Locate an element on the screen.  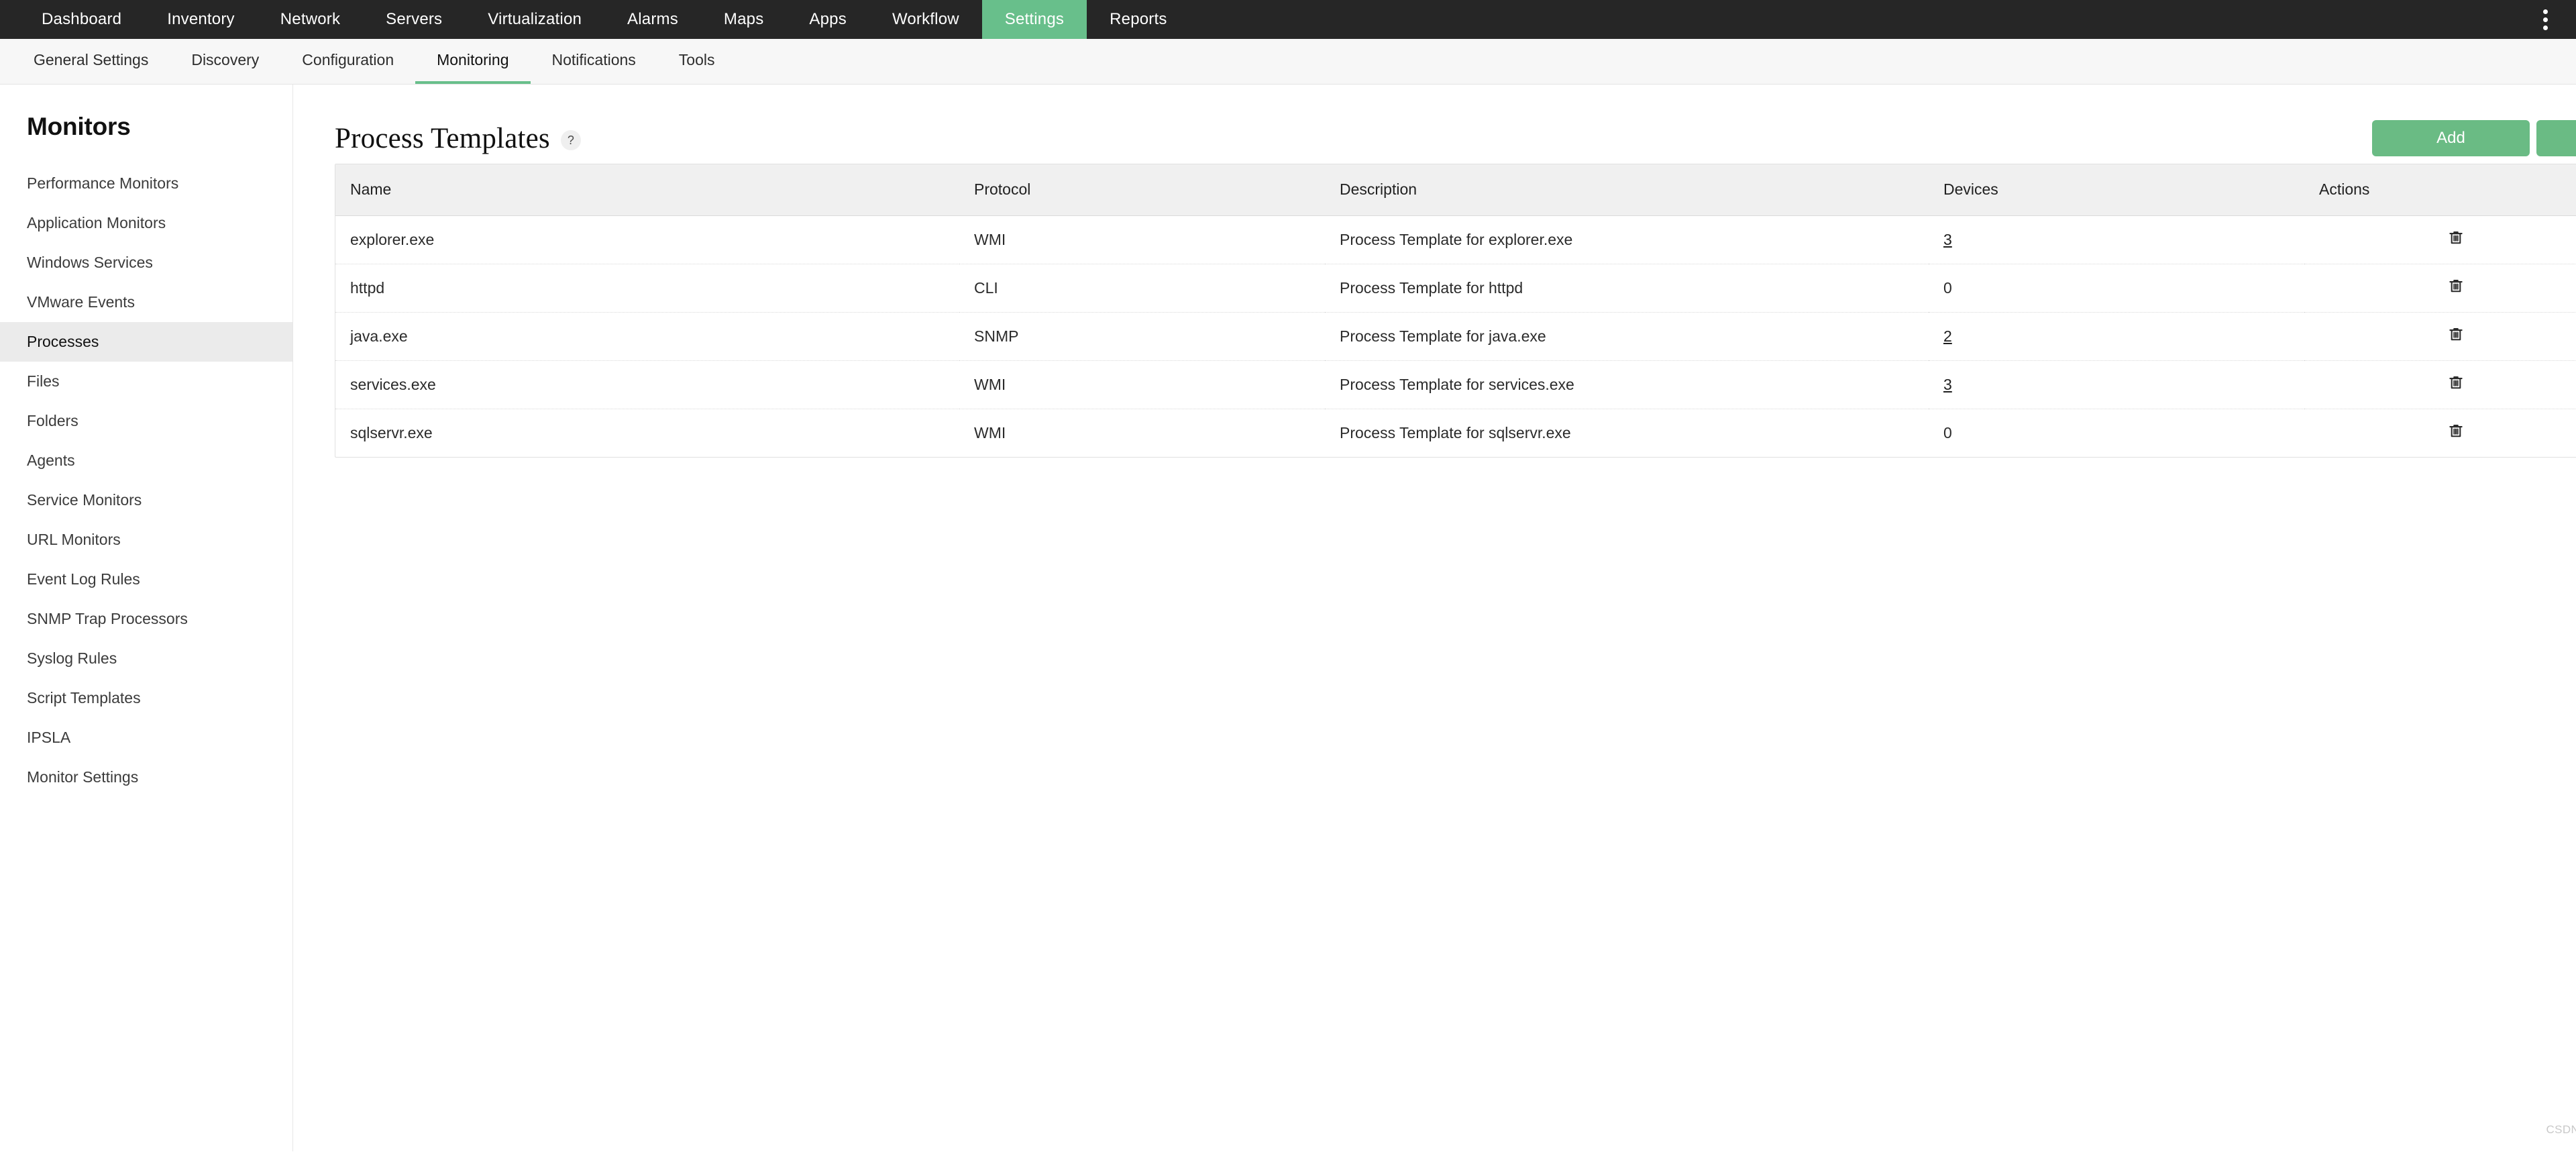
watermark: CSDN @ManageEngine卓豪 is located at coordinates (2561, 1129).